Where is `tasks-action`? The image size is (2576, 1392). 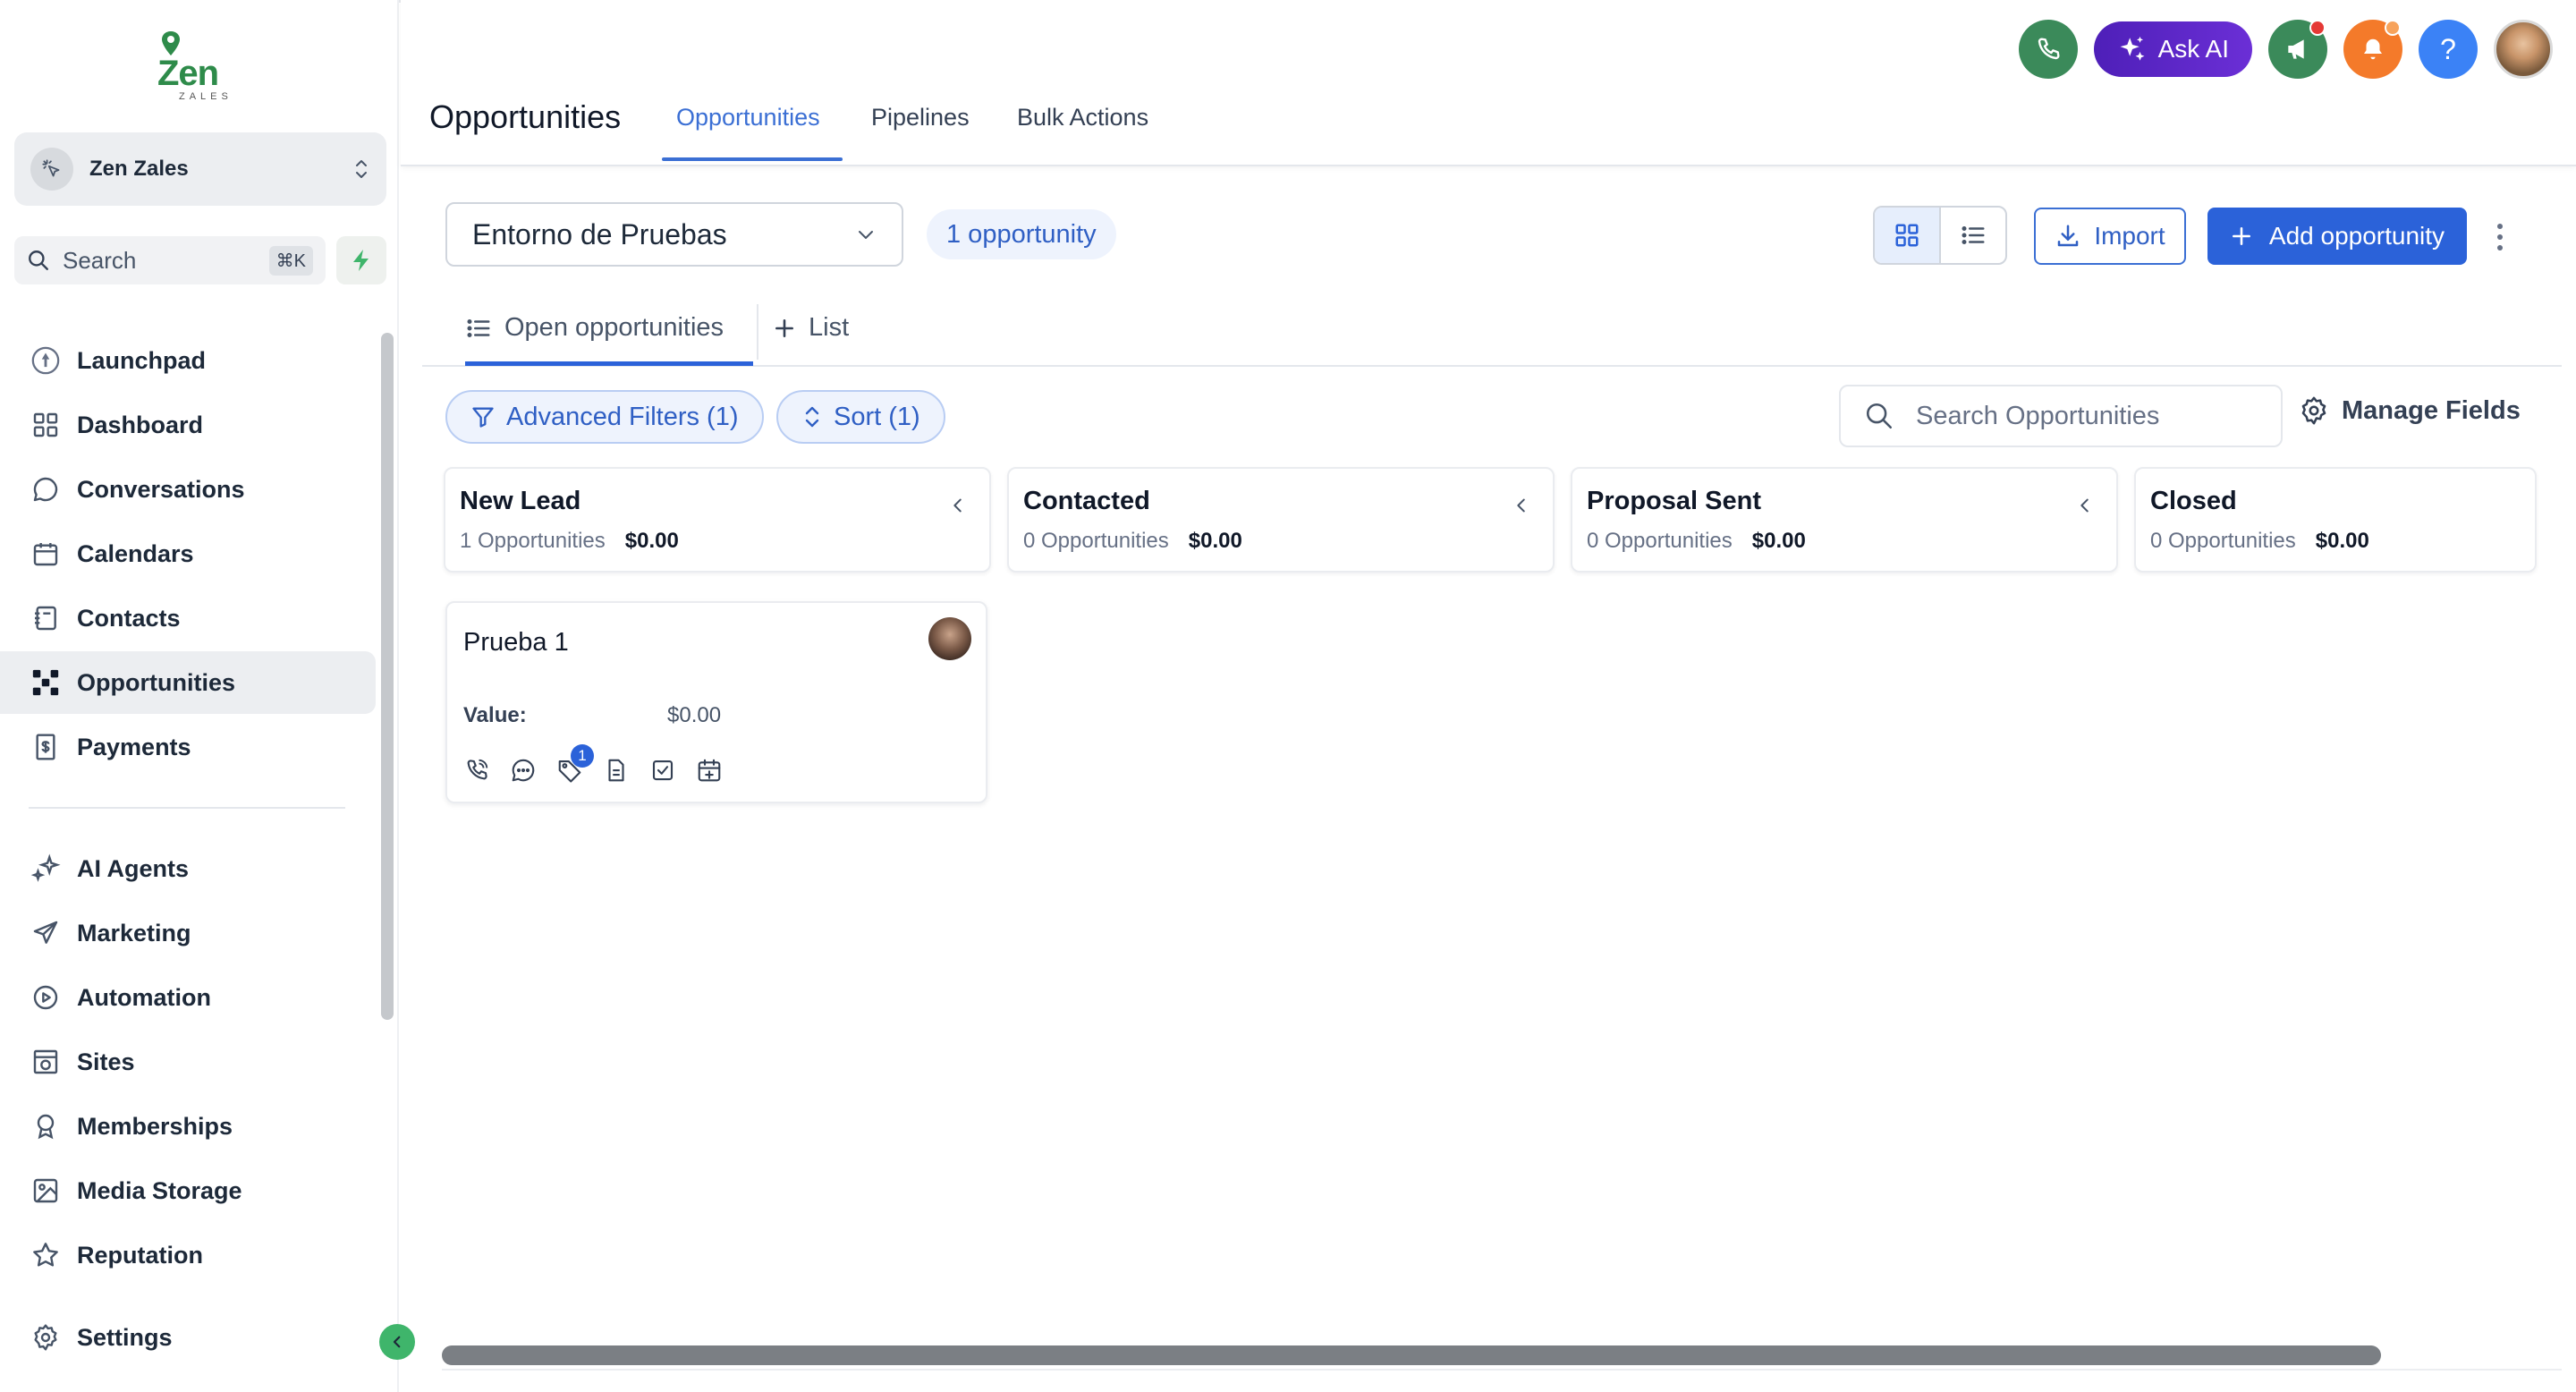
tasks-action is located at coordinates (663, 770).